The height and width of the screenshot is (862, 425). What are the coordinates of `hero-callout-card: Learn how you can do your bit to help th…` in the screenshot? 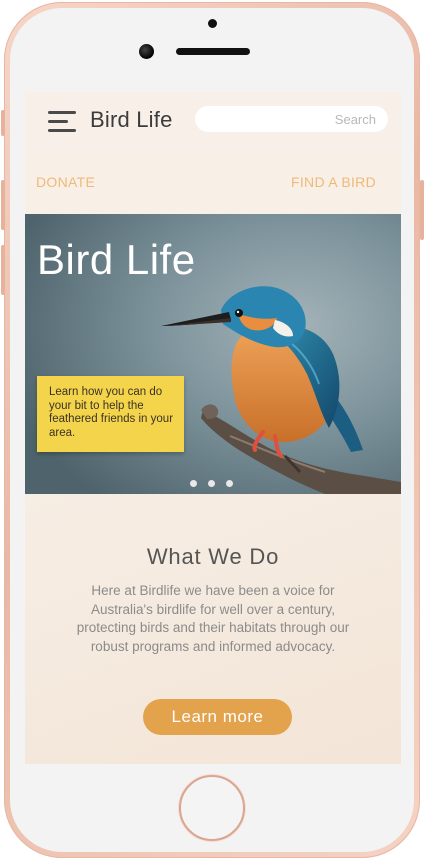 It's located at (110, 414).